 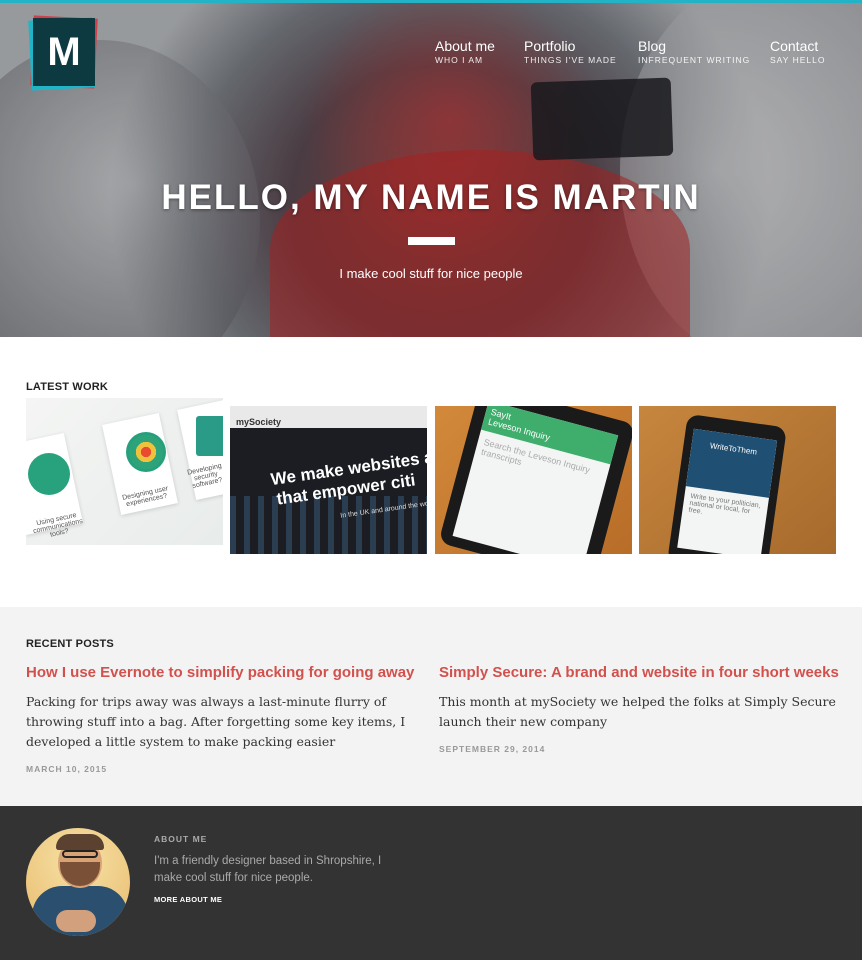 What do you see at coordinates (146, 452) in the screenshot?
I see `target-illustration` at bounding box center [146, 452].